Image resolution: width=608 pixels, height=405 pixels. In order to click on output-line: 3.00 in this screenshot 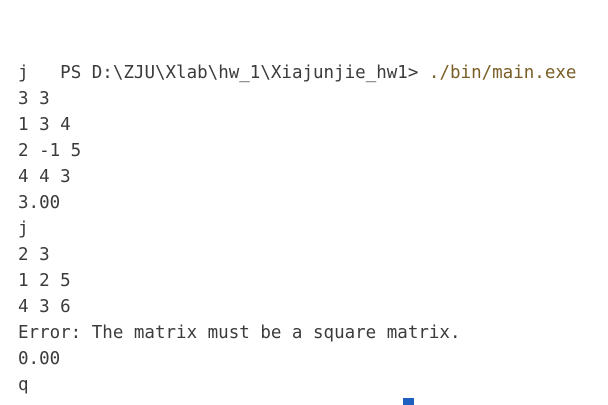, I will do `click(39, 203)`.